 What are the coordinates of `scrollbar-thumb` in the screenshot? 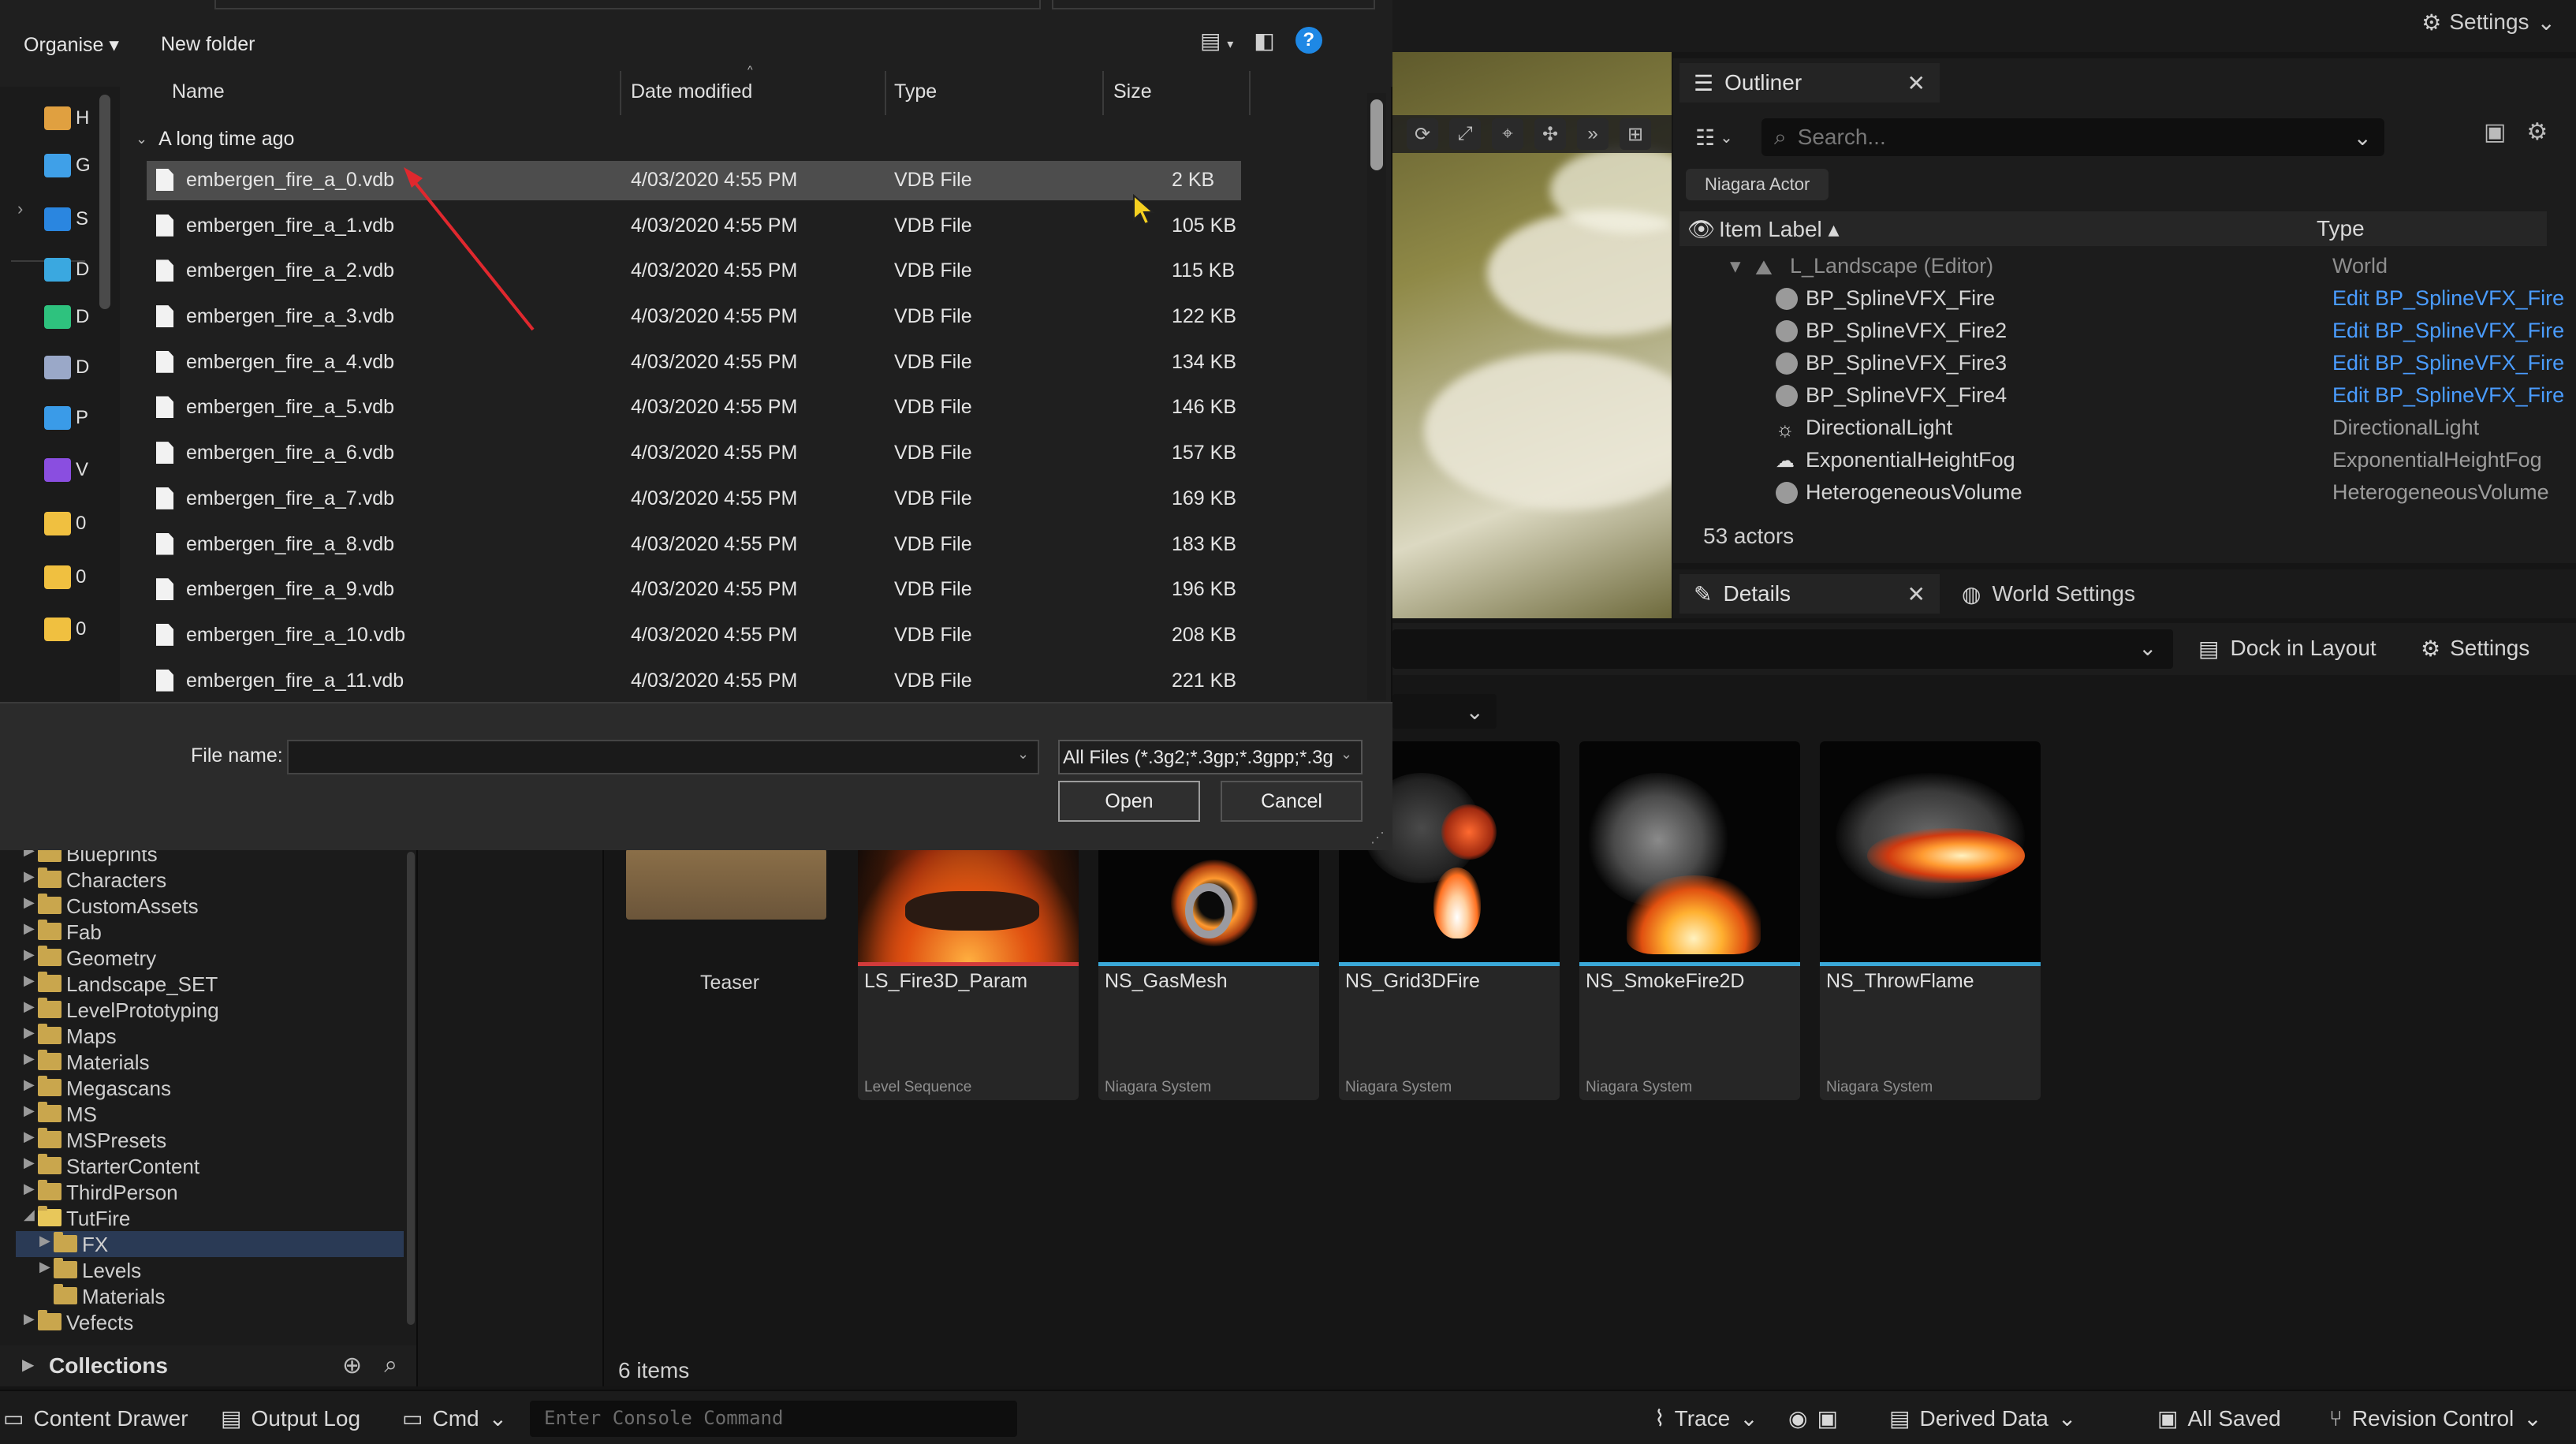 It's located at (1376, 134).